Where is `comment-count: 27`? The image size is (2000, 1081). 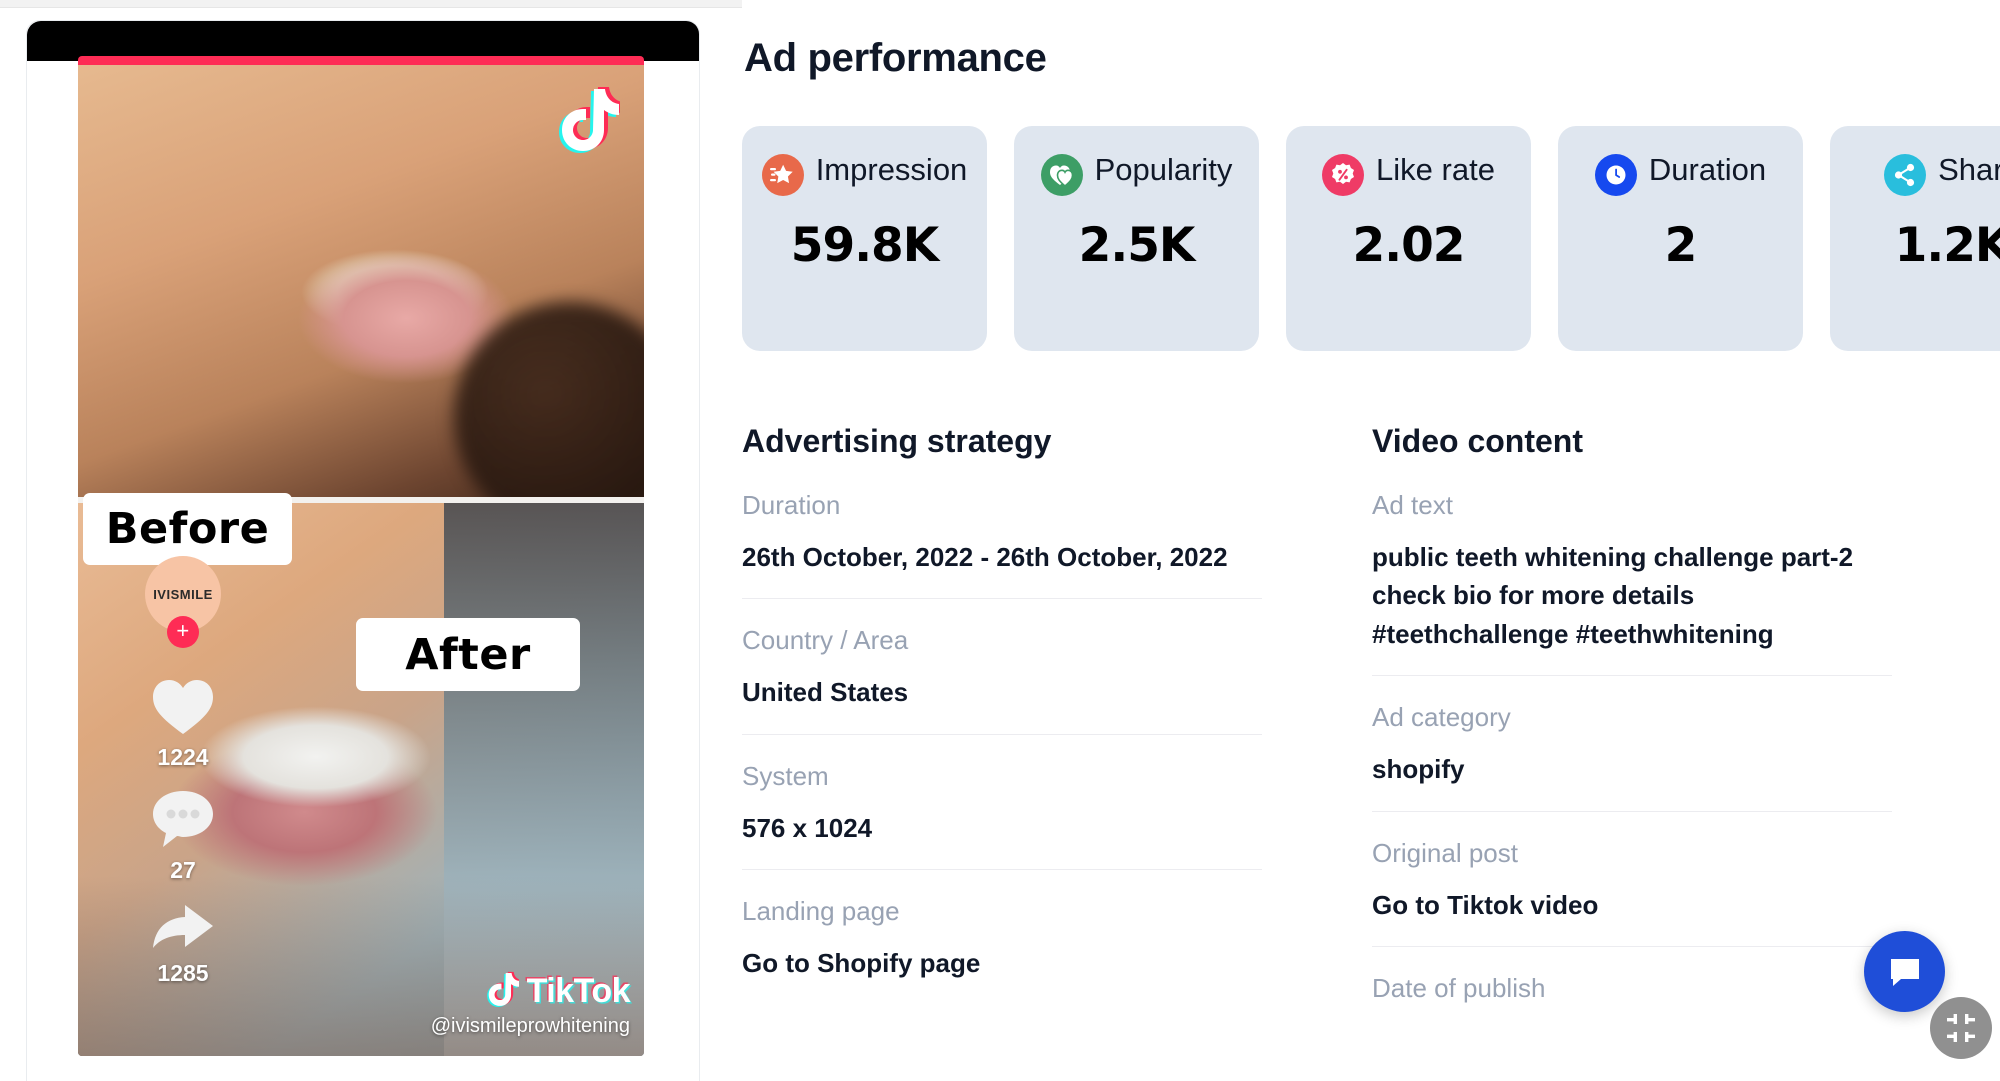 comment-count: 27 is located at coordinates (183, 870).